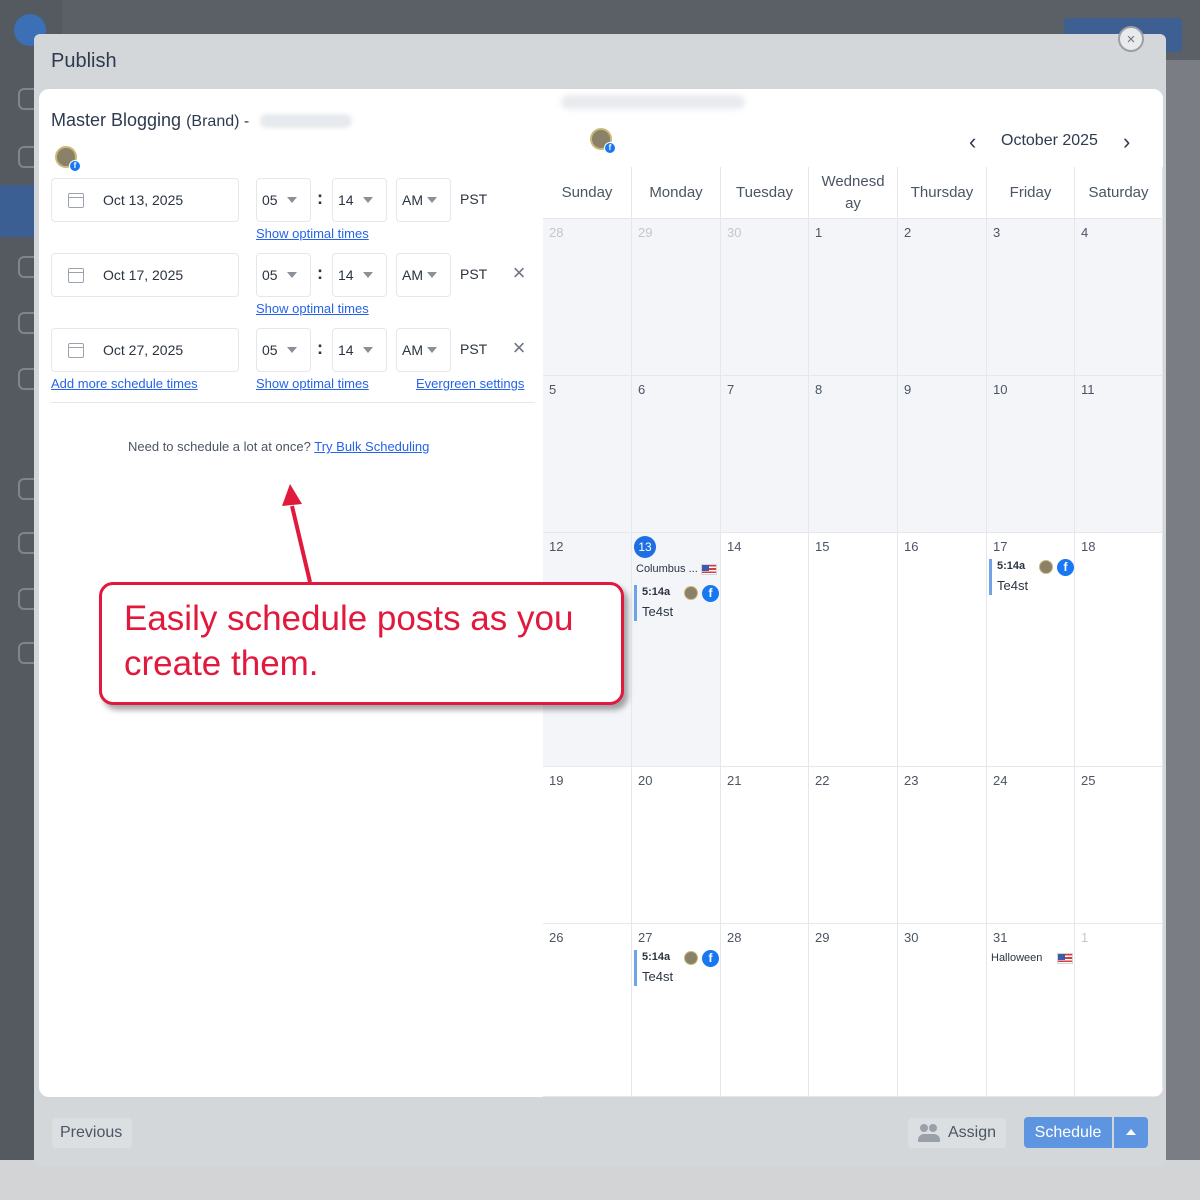  I want to click on date-picker: Oct 17, 2025, so click(145, 275).